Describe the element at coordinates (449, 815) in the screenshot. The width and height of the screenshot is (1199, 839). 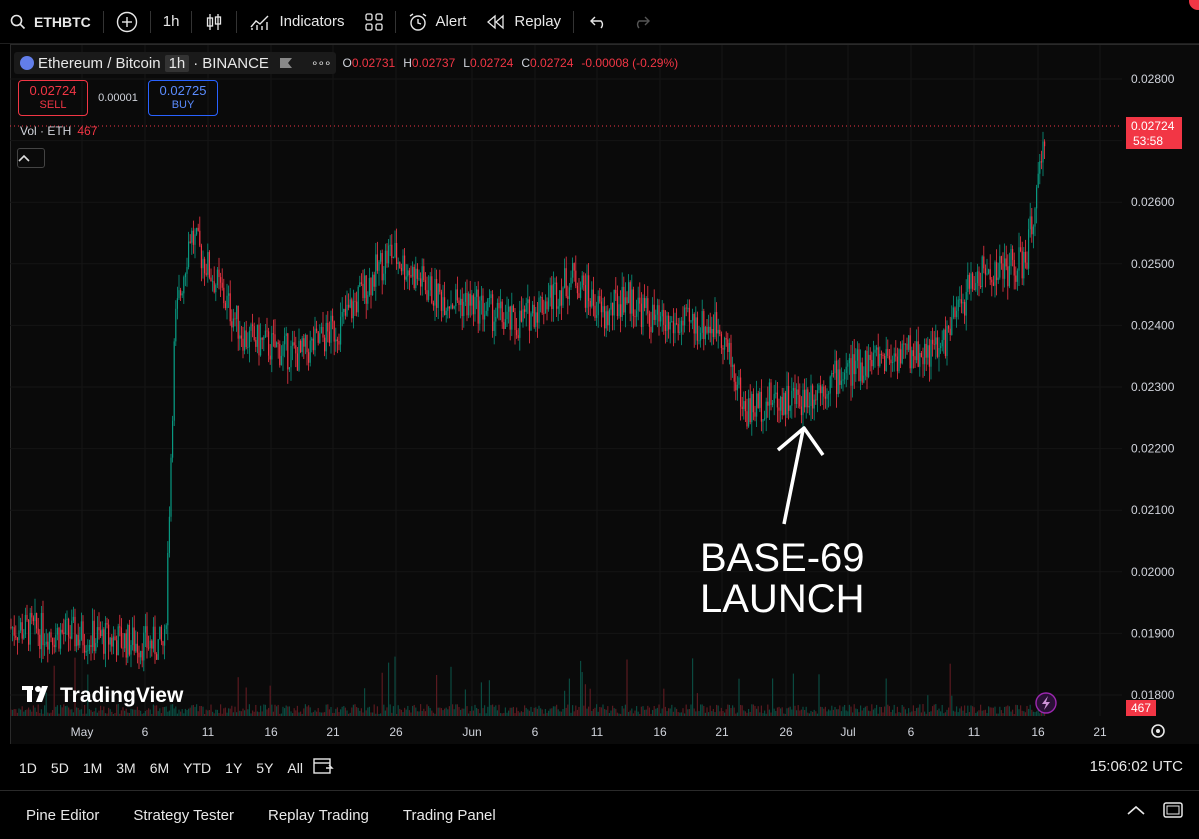
I see `tab-trading-panel: Trading Panel` at that location.